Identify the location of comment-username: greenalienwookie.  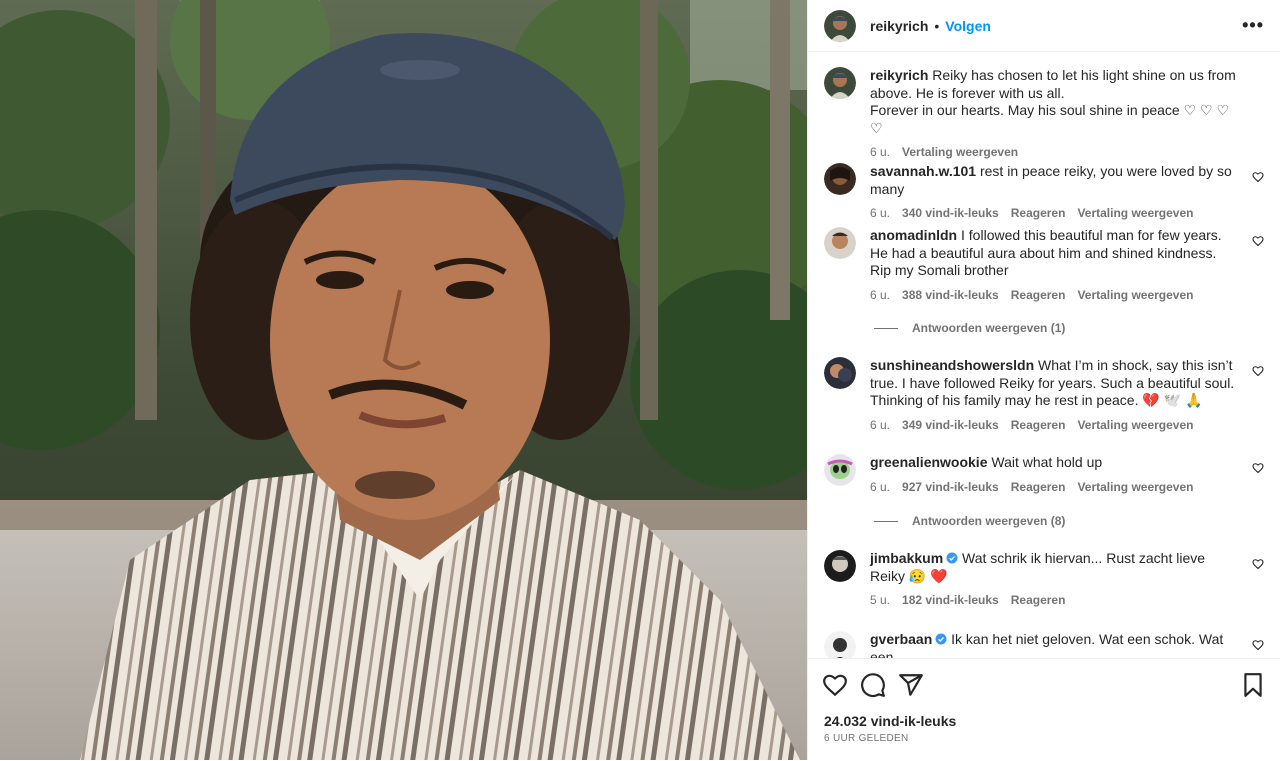
(928, 462).